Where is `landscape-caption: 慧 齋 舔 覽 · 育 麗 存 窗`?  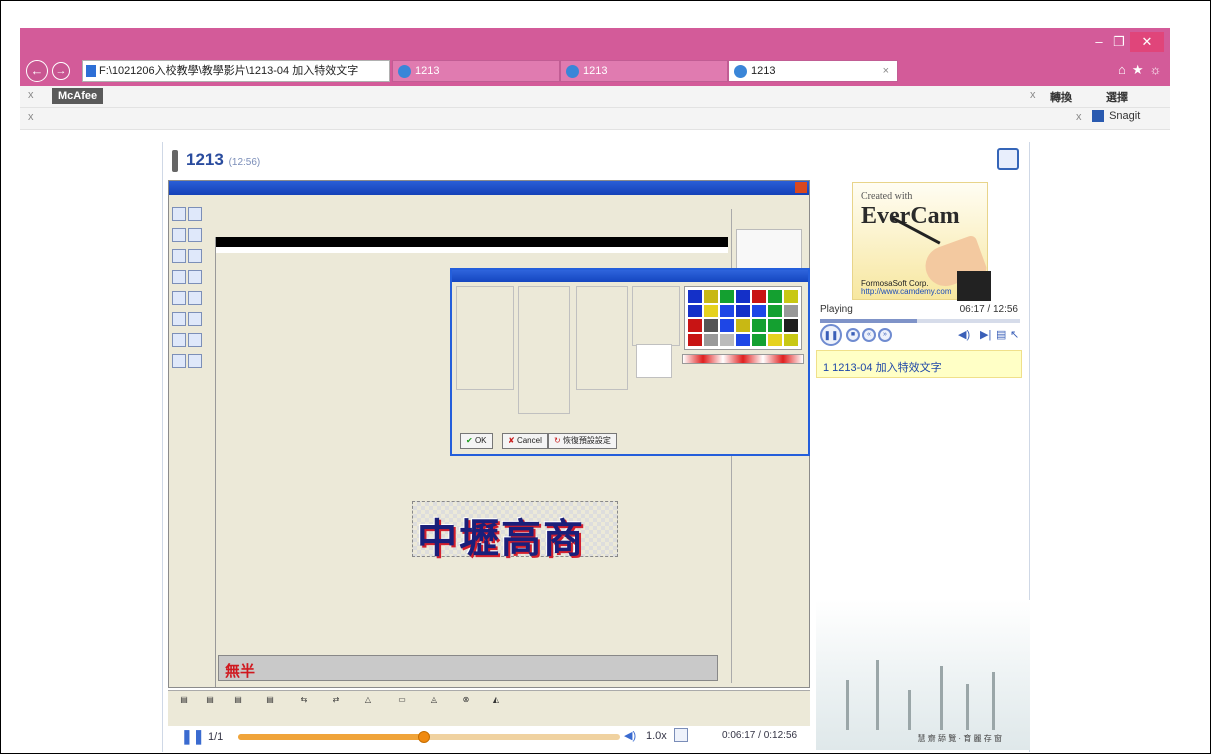 landscape-caption: 慧 齋 舔 覽 · 育 麗 存 窗 is located at coordinates (959, 738).